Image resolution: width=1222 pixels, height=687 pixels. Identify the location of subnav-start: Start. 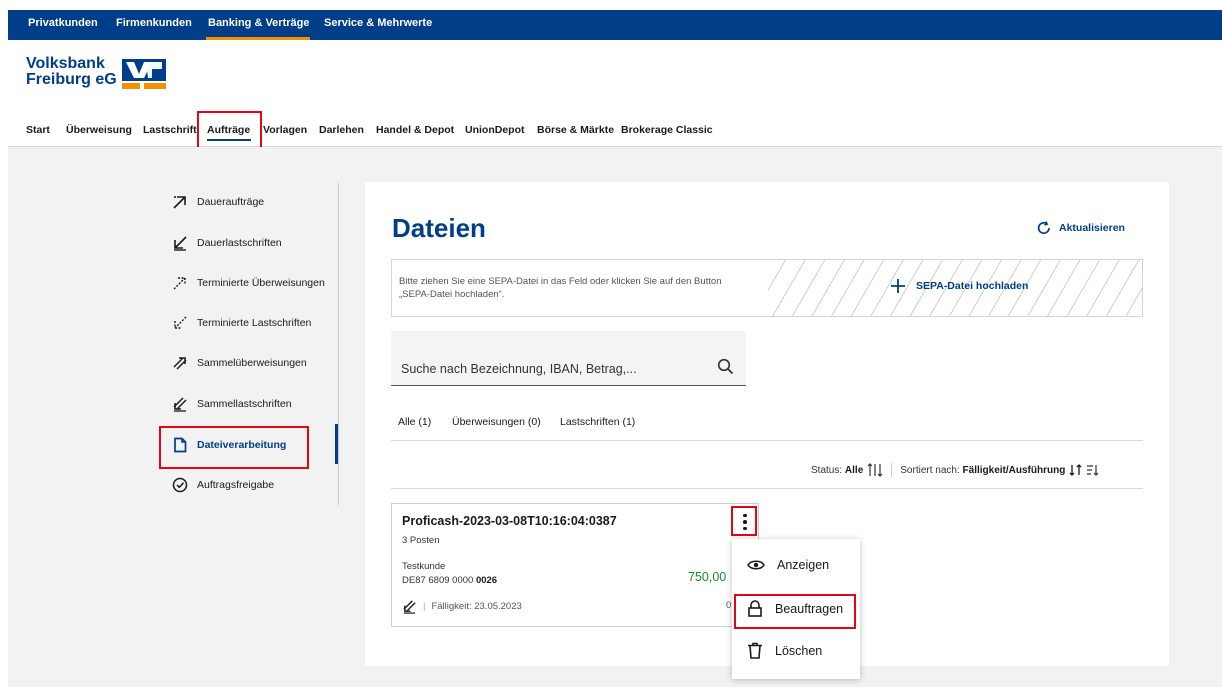
(38, 130).